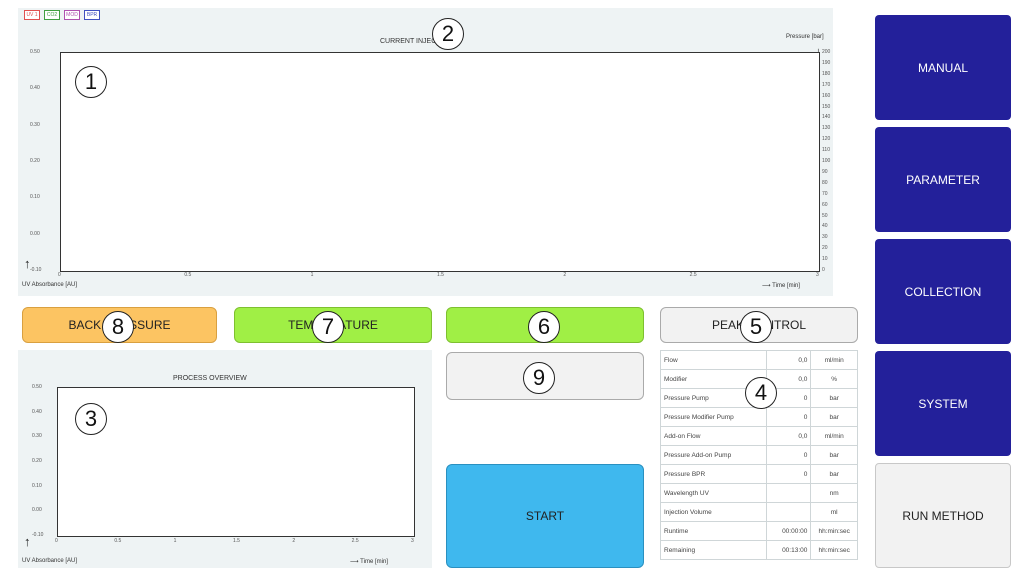 This screenshot has height=570, width=1011. I want to click on pressure-tick-label: 120, so click(826, 139).